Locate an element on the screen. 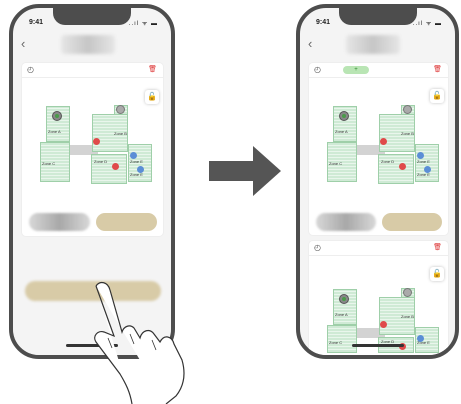  unlock-icon: 🔓 is located at coordinates (437, 274).